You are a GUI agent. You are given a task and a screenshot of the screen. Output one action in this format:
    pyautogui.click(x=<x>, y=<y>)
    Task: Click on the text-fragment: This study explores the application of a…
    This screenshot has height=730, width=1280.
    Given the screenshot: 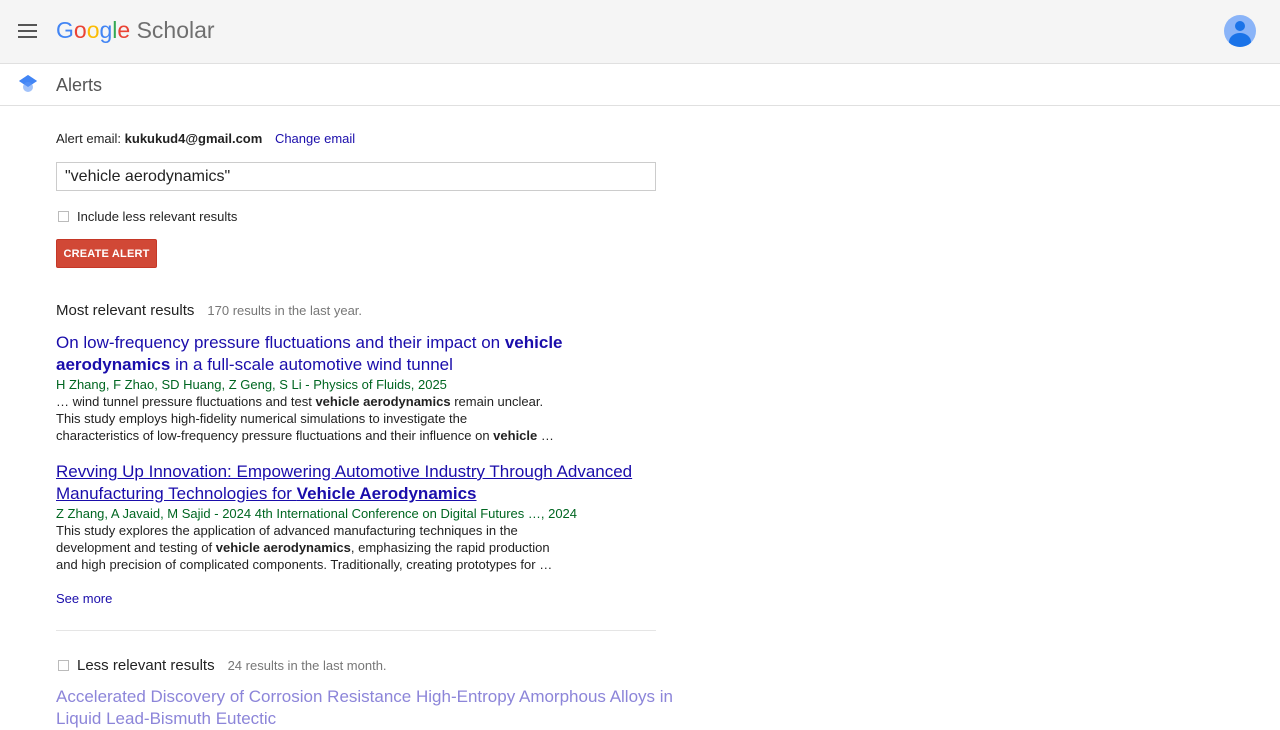 What is the action you would take?
    pyautogui.click(x=287, y=530)
    